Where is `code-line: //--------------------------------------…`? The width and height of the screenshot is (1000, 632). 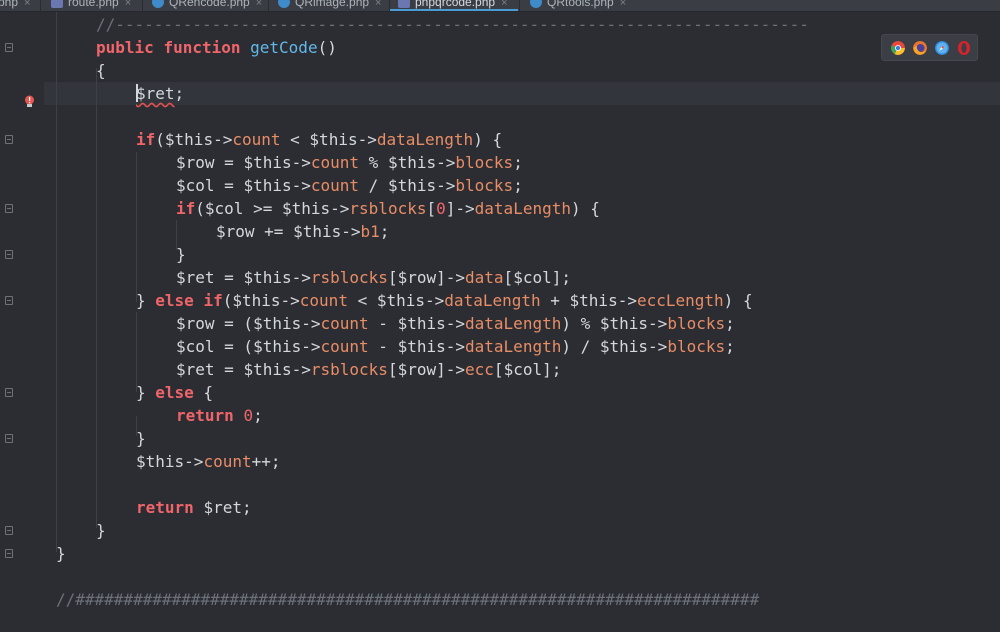
code-line: //--------------------------------------… is located at coordinates (452, 24).